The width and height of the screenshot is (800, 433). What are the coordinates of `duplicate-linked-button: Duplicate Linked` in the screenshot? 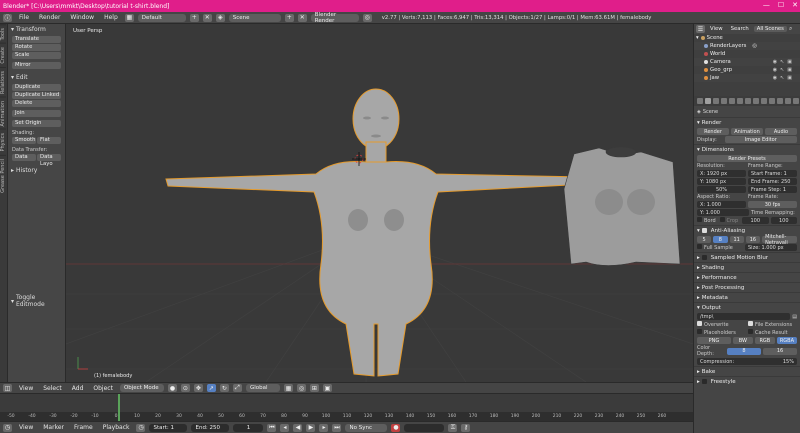 It's located at (36, 95).